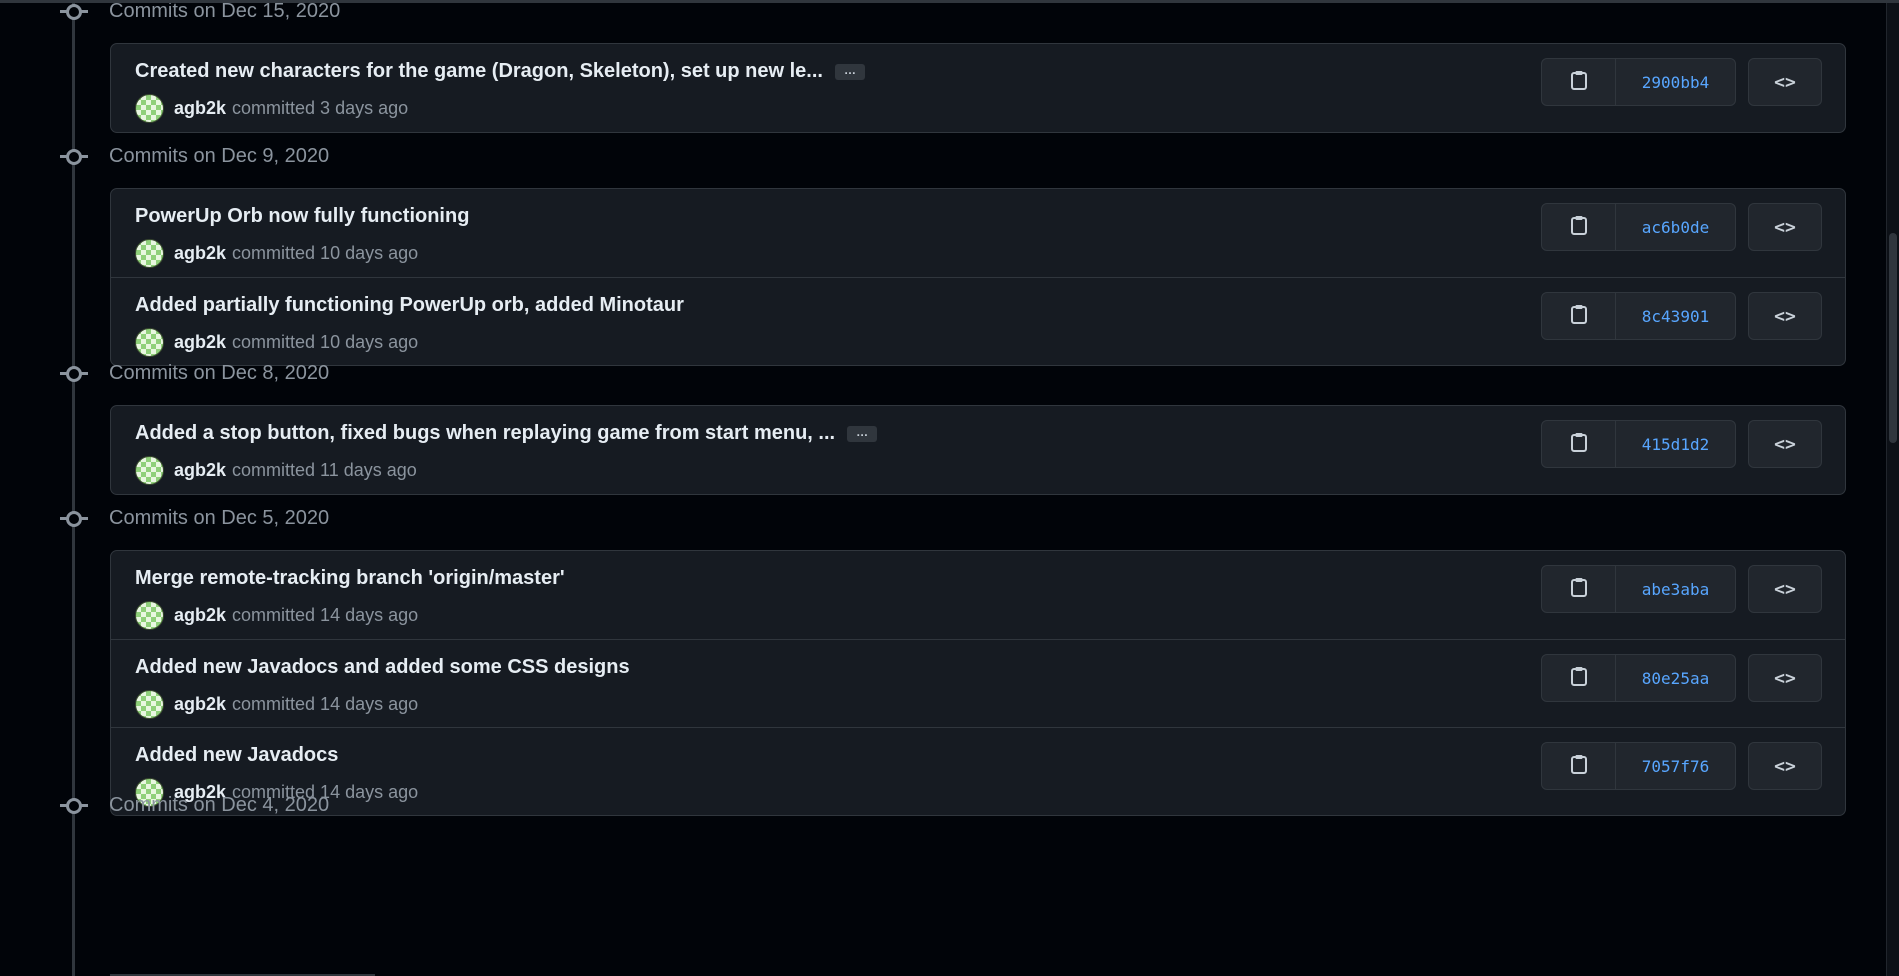 The width and height of the screenshot is (1899, 976). What do you see at coordinates (219, 156) in the screenshot?
I see `commit-group-title: Commits on Dec 9, 2020` at bounding box center [219, 156].